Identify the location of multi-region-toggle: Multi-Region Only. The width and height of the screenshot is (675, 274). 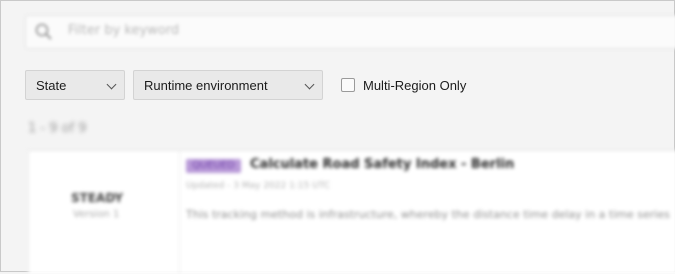
(403, 85).